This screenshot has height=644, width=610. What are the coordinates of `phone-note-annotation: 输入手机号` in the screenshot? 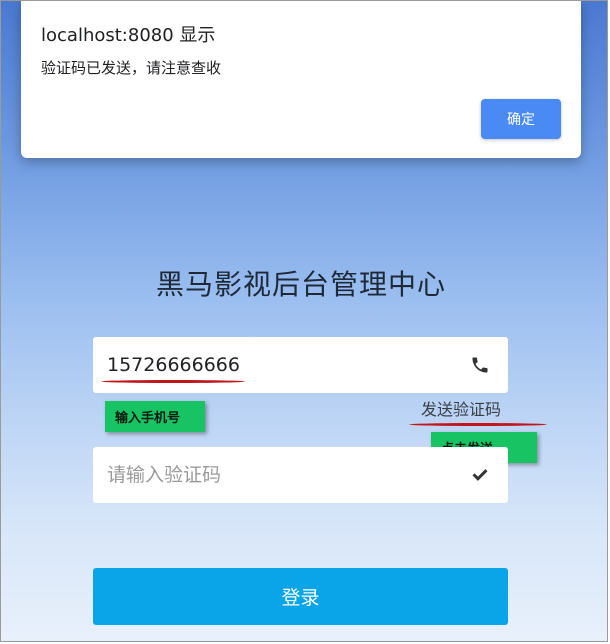 It's located at (155, 416).